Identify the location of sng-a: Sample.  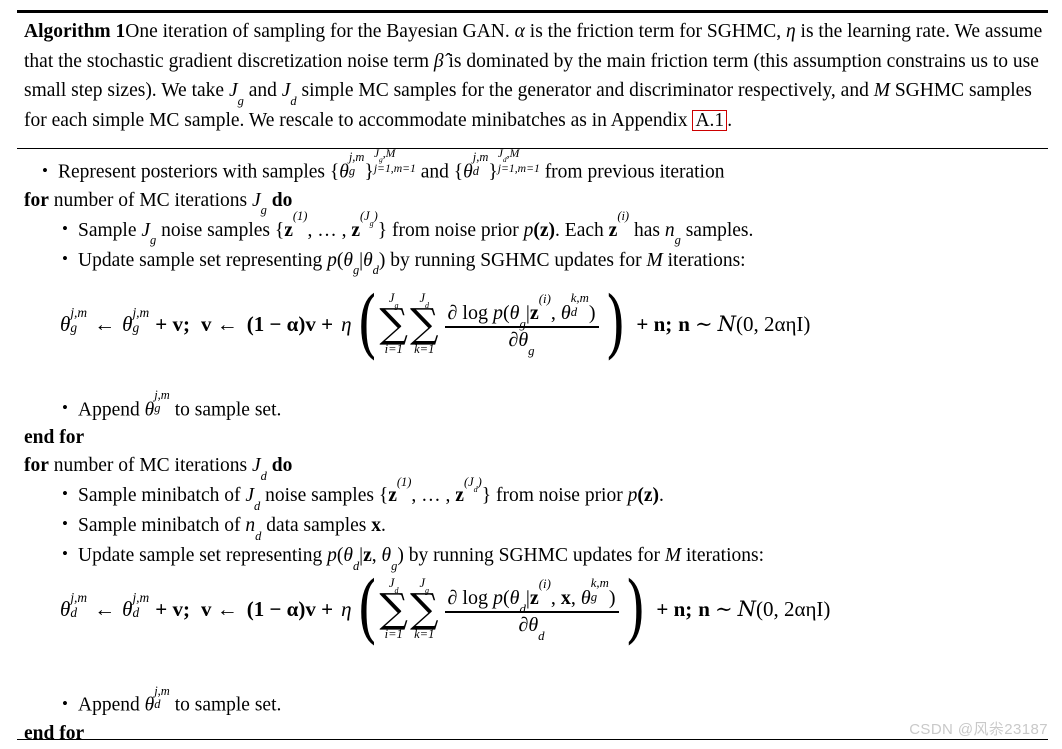
(110, 230).